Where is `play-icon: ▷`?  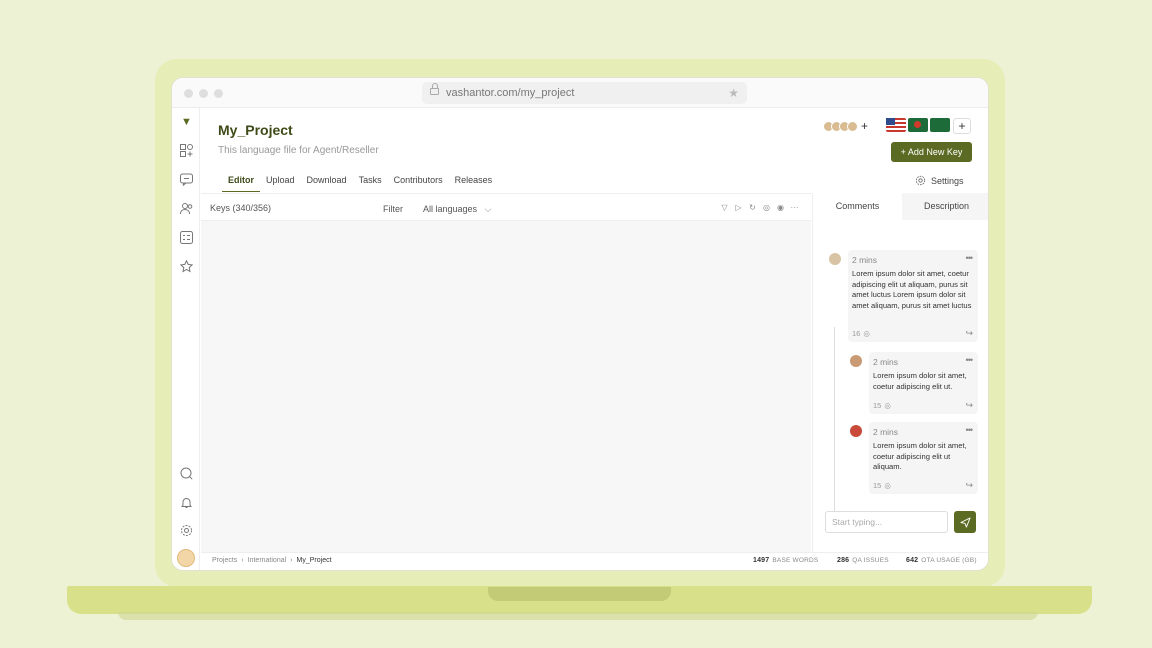
play-icon: ▷ is located at coordinates (738, 207).